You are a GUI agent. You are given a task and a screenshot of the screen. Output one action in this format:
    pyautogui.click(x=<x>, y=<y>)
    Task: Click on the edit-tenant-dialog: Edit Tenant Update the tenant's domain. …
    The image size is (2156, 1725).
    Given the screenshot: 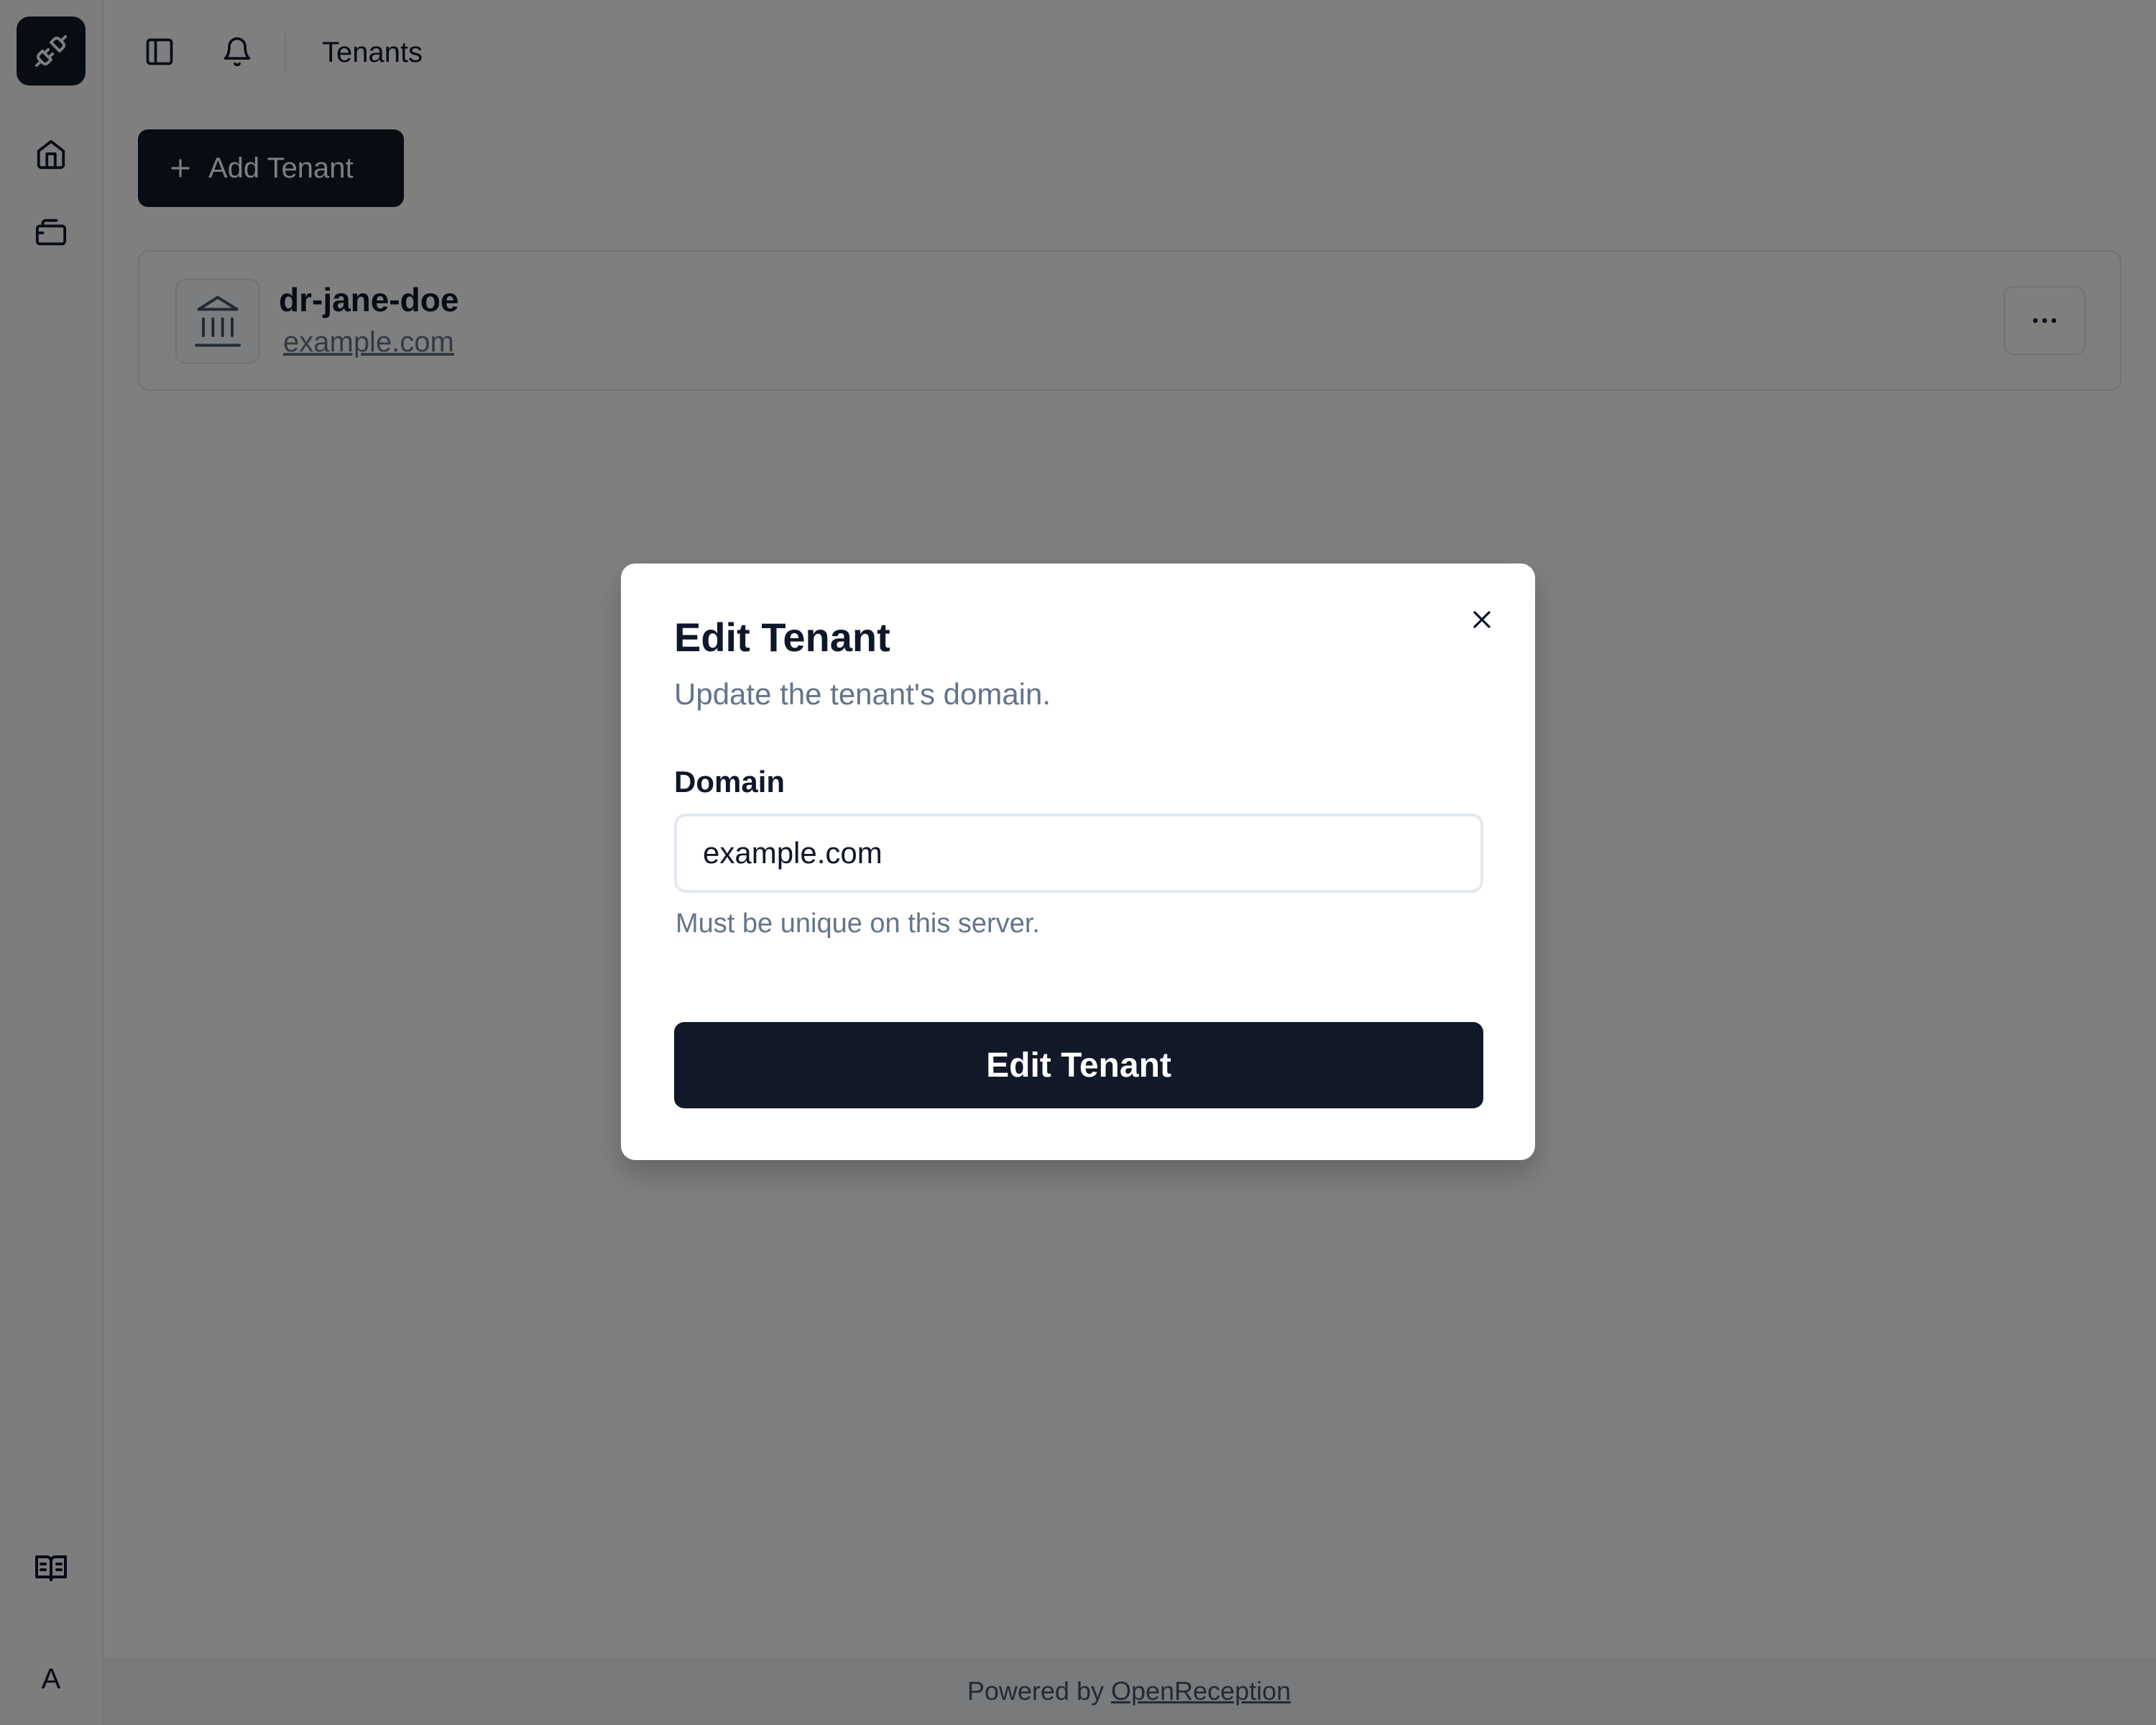 What is the action you would take?
    pyautogui.click(x=1078, y=862)
    